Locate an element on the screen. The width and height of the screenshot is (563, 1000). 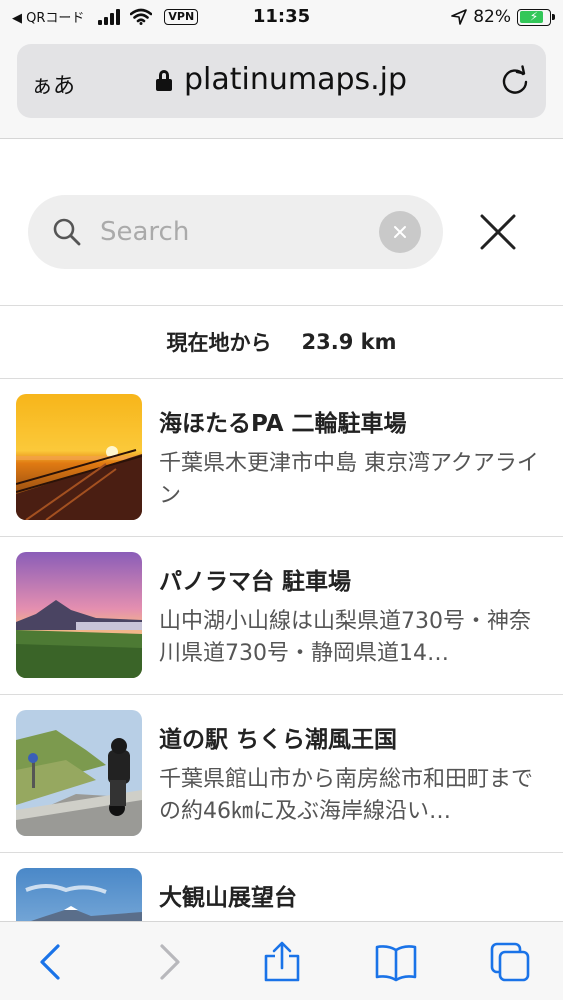
place-title: 大観山展望台 is located at coordinates (228, 898).